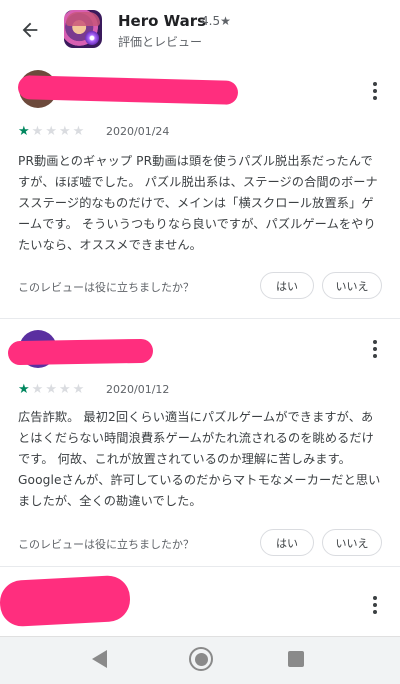 This screenshot has width=400, height=684. I want to click on more-options-button, so click(375, 605).